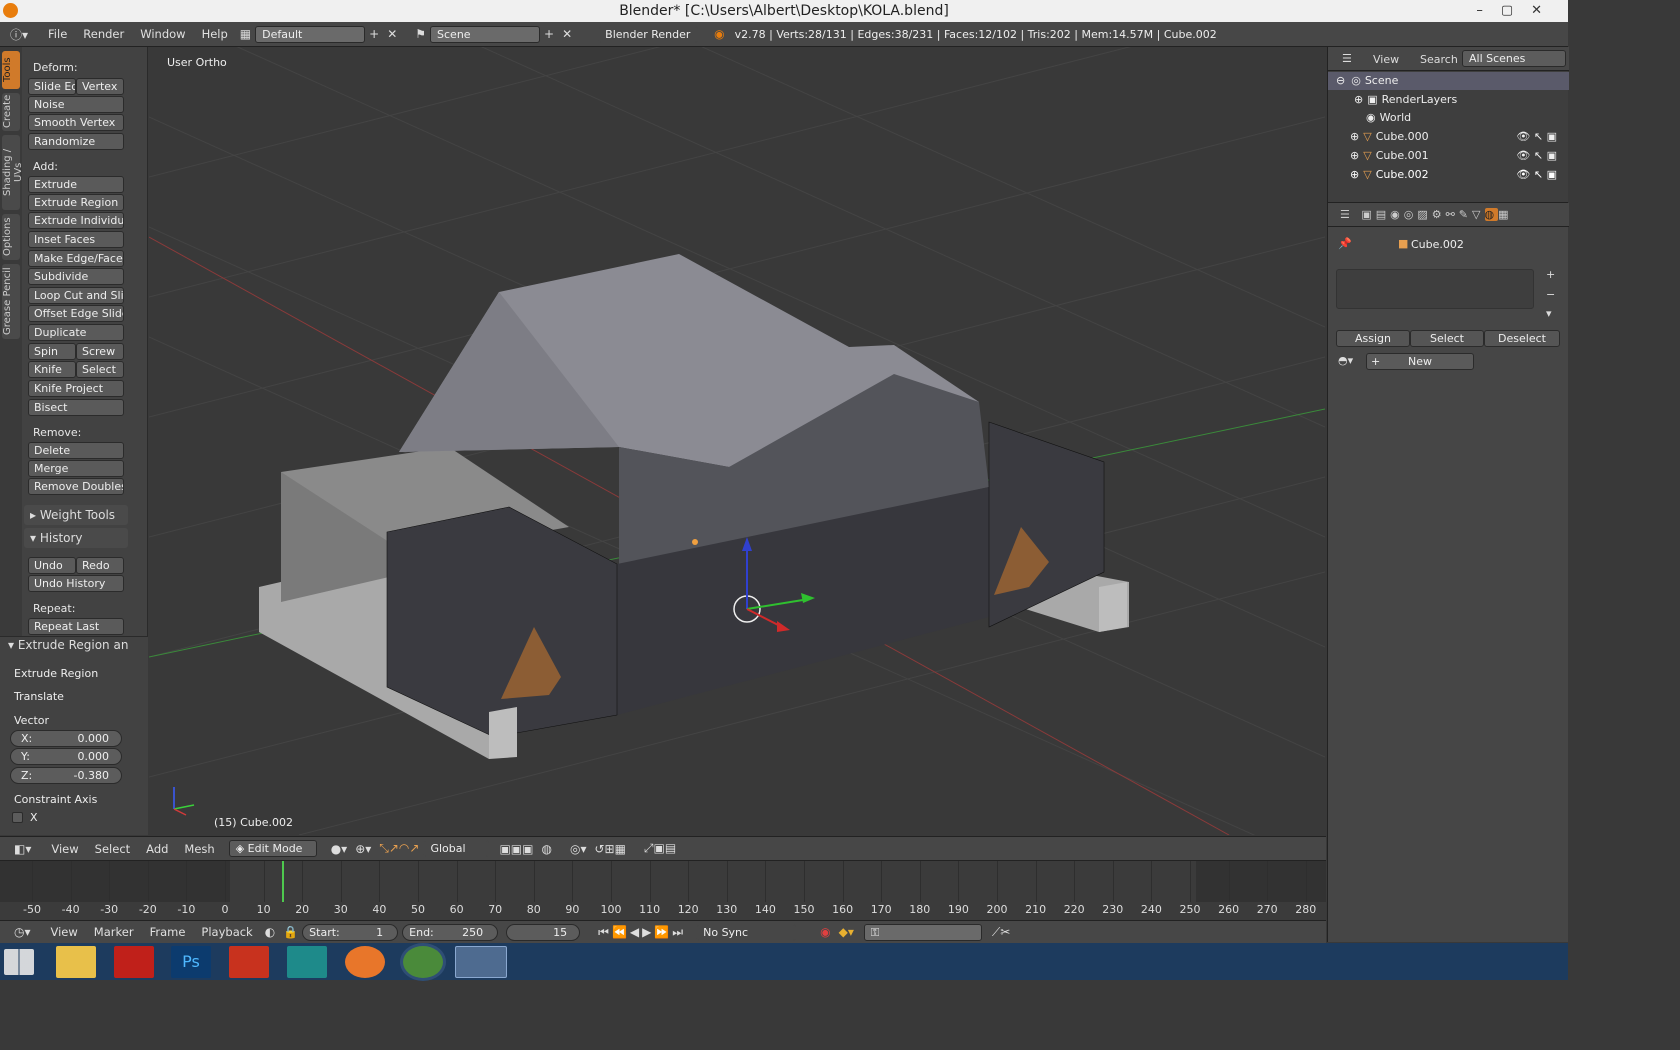 The width and height of the screenshot is (1680, 1050). Describe the element at coordinates (549, 34) in the screenshot. I see `add-scene-icon: +` at that location.